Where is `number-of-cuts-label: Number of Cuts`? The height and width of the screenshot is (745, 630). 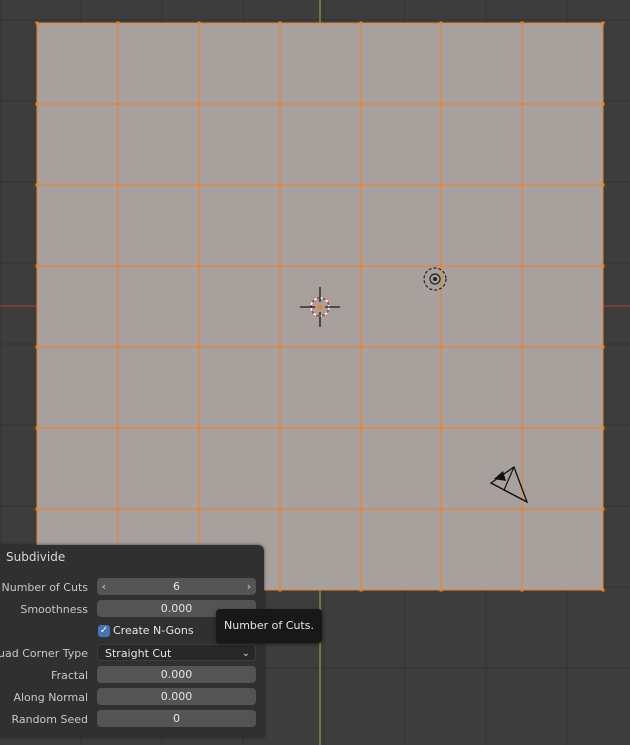
number-of-cuts-label: Number of Cuts is located at coordinates (44, 587).